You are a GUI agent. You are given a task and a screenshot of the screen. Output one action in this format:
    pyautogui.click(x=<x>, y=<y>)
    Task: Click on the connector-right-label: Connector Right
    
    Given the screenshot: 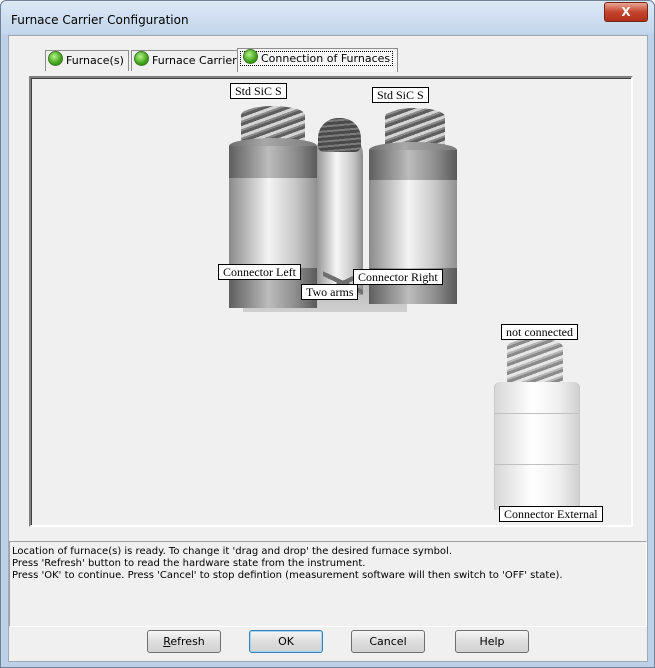 What is the action you would take?
    pyautogui.click(x=398, y=277)
    